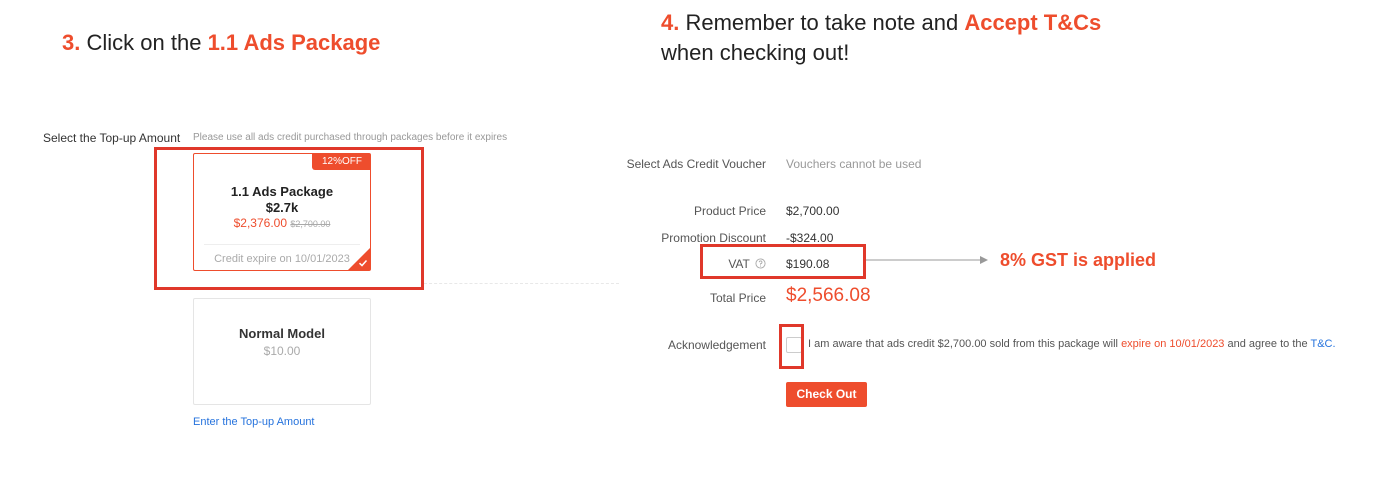 The image size is (1373, 477). I want to click on normal-model-price: $10.00, so click(282, 351).